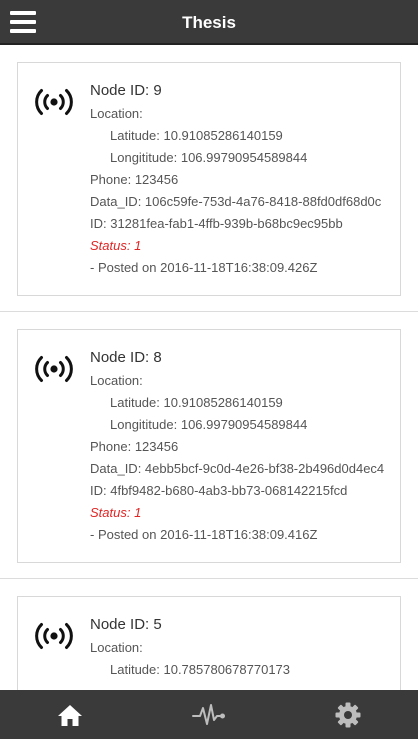 This screenshot has width=418, height=739. What do you see at coordinates (204, 534) in the screenshot?
I see `posted-timestamp: - Posted on 2016-11-18T16:38:09.416Z` at bounding box center [204, 534].